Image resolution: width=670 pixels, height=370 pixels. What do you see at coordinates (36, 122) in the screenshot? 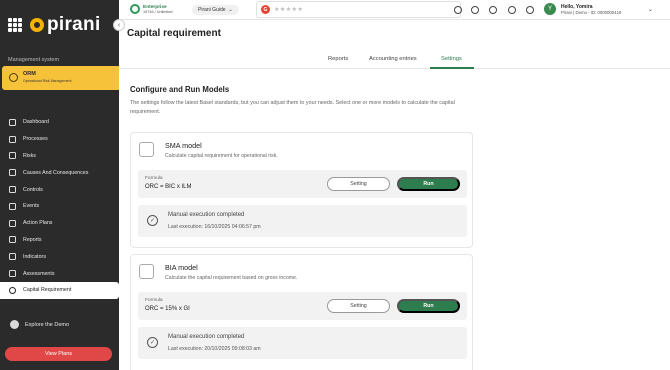
I see `sidebar-item-label: Dashboard` at bounding box center [36, 122].